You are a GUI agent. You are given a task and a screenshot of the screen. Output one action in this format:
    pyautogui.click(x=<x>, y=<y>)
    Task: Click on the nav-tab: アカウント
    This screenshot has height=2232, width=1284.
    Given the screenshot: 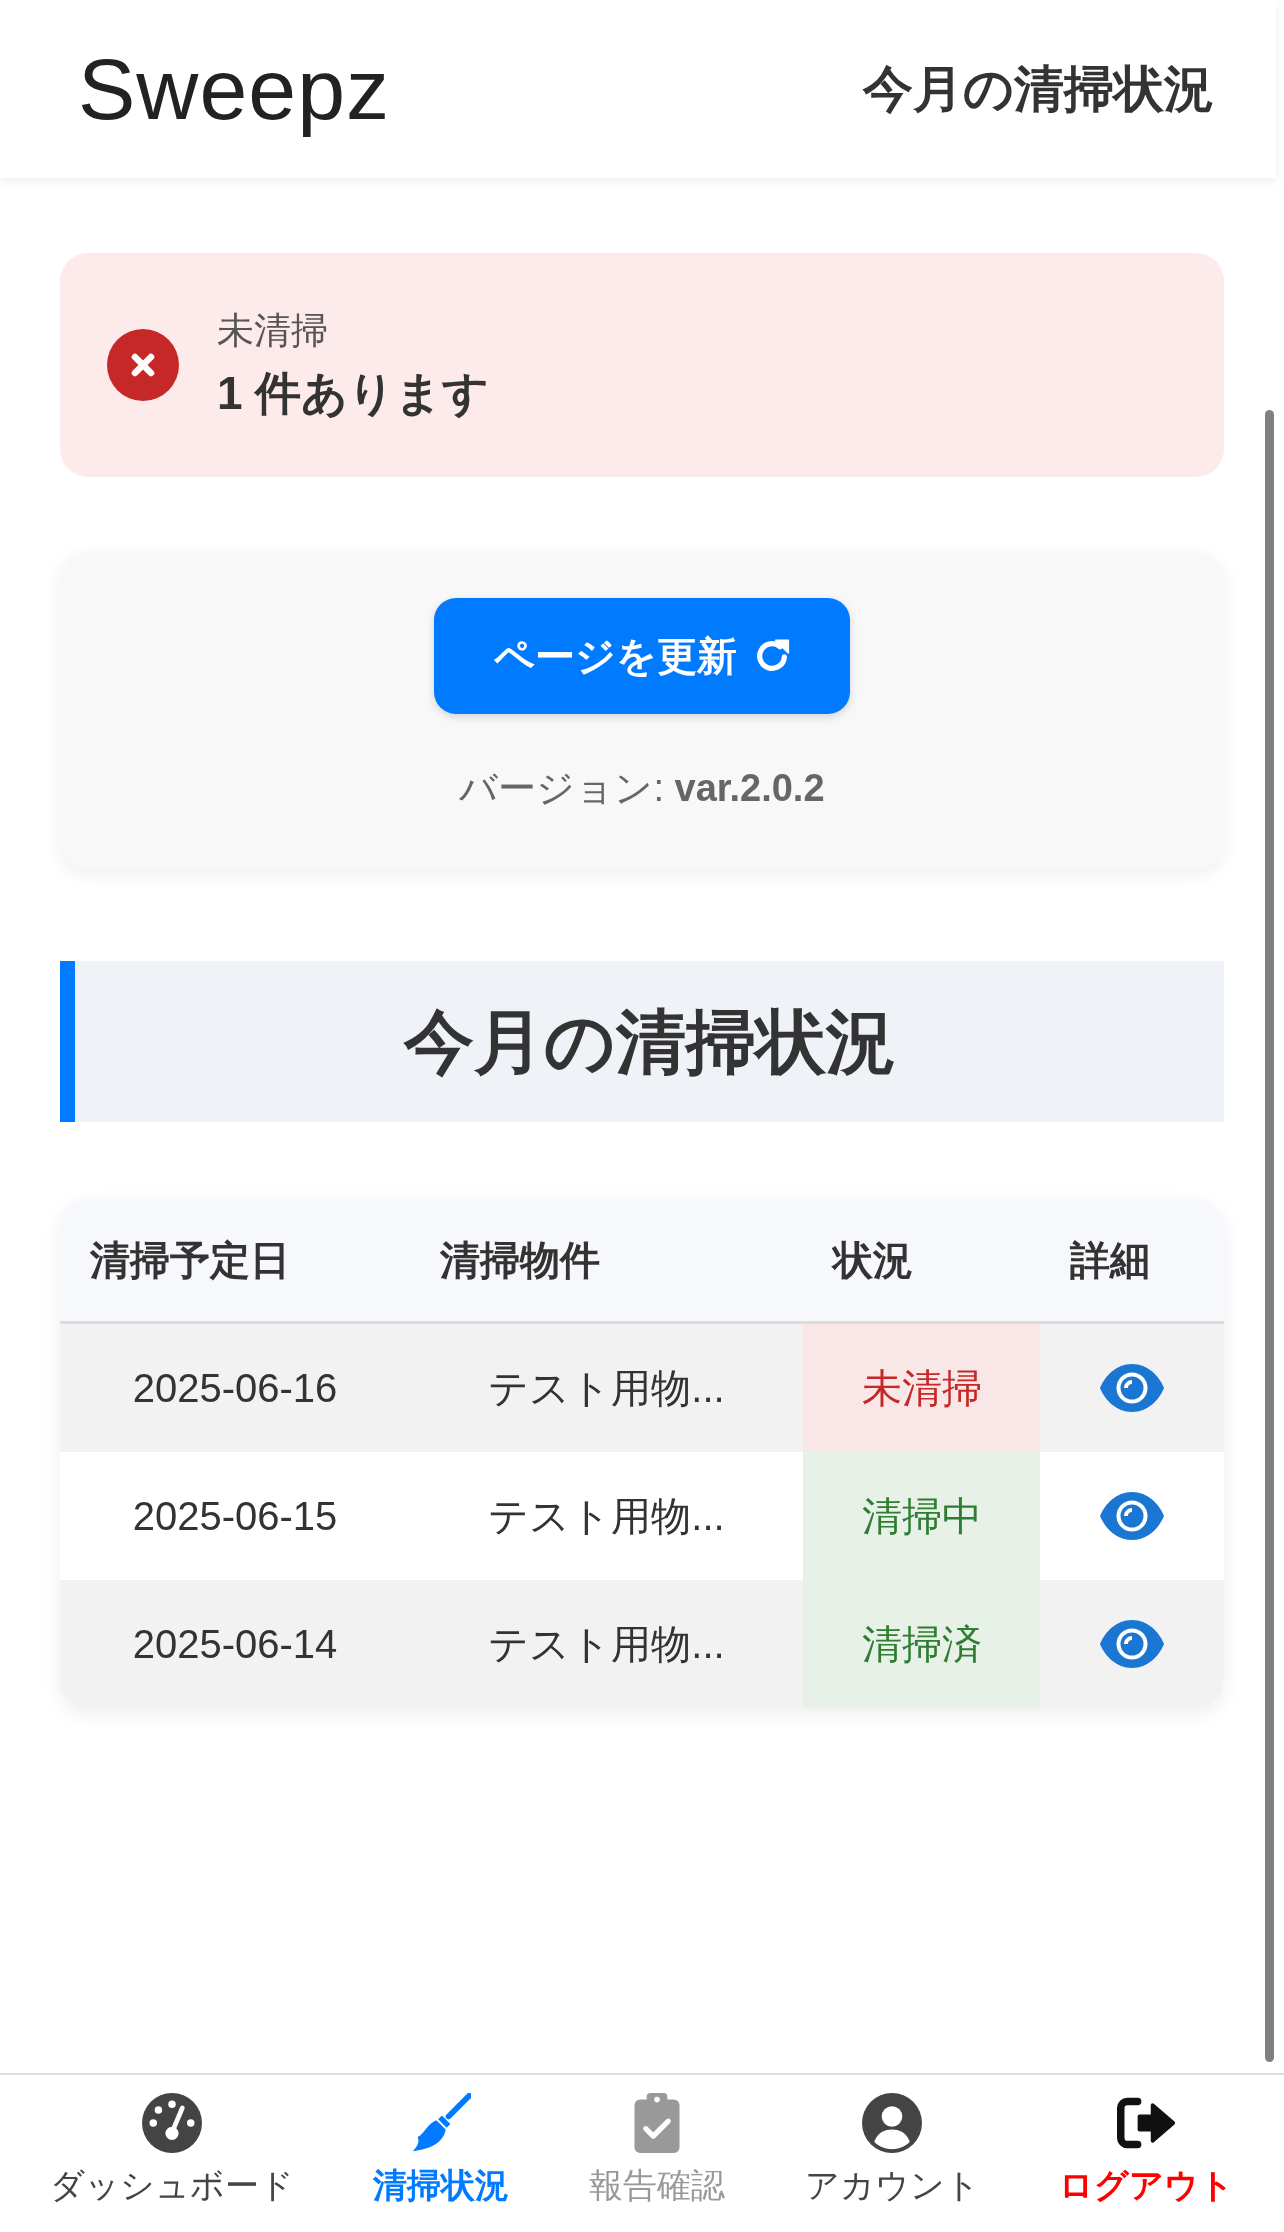 What is the action you would take?
    pyautogui.click(x=892, y=2149)
    